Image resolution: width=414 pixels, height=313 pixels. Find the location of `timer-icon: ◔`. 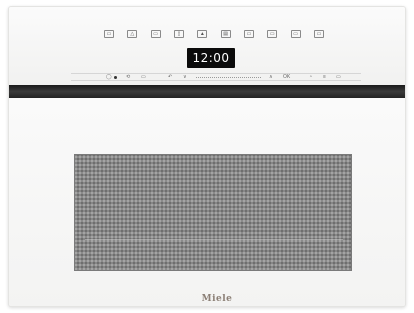

timer-icon: ◔ is located at coordinates (310, 77).